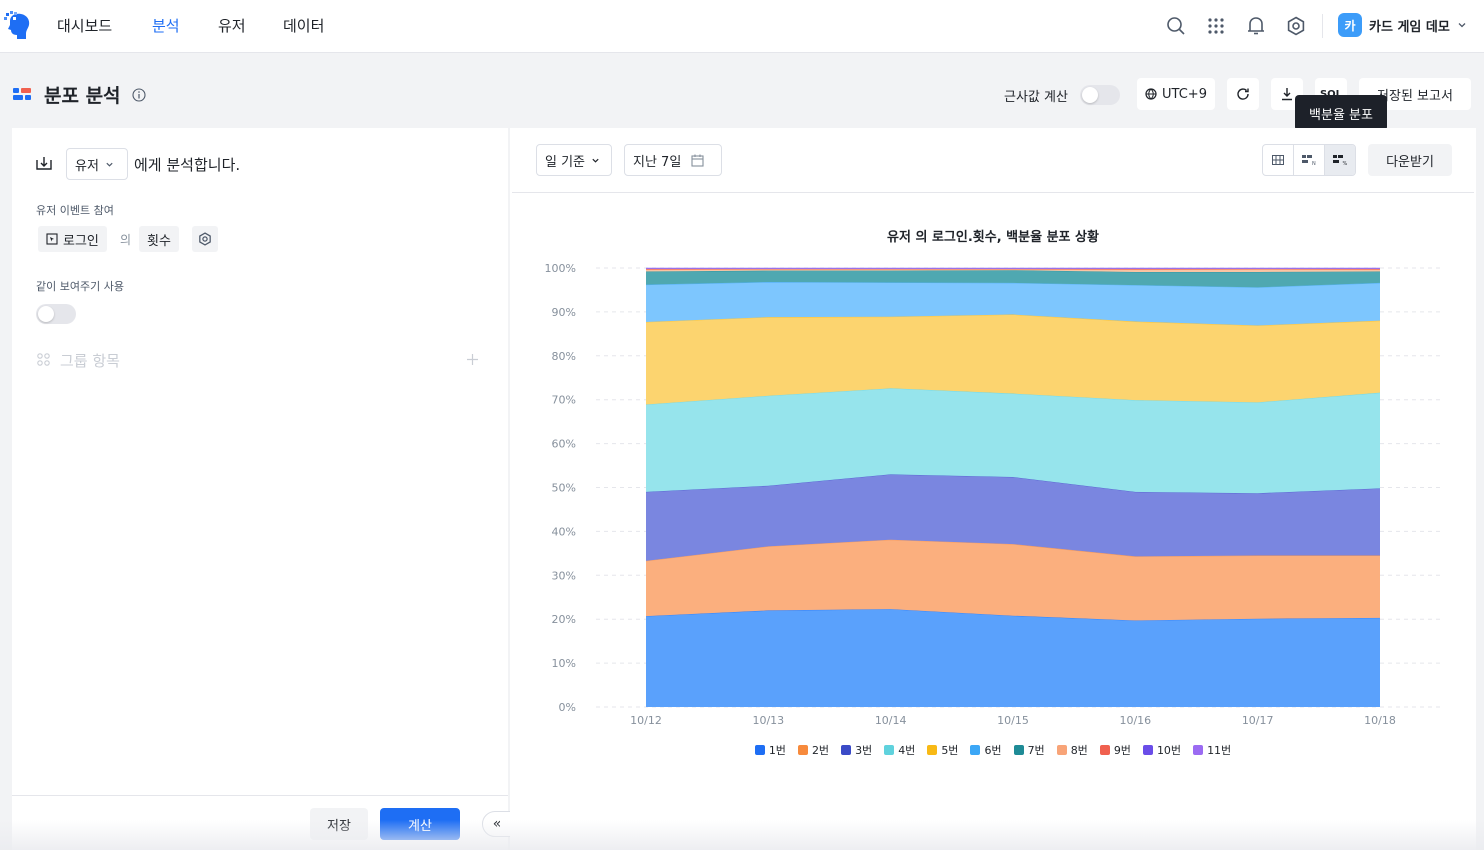 This screenshot has height=850, width=1484. What do you see at coordinates (564, 531) in the screenshot?
I see `y-tick-label: 40%` at bounding box center [564, 531].